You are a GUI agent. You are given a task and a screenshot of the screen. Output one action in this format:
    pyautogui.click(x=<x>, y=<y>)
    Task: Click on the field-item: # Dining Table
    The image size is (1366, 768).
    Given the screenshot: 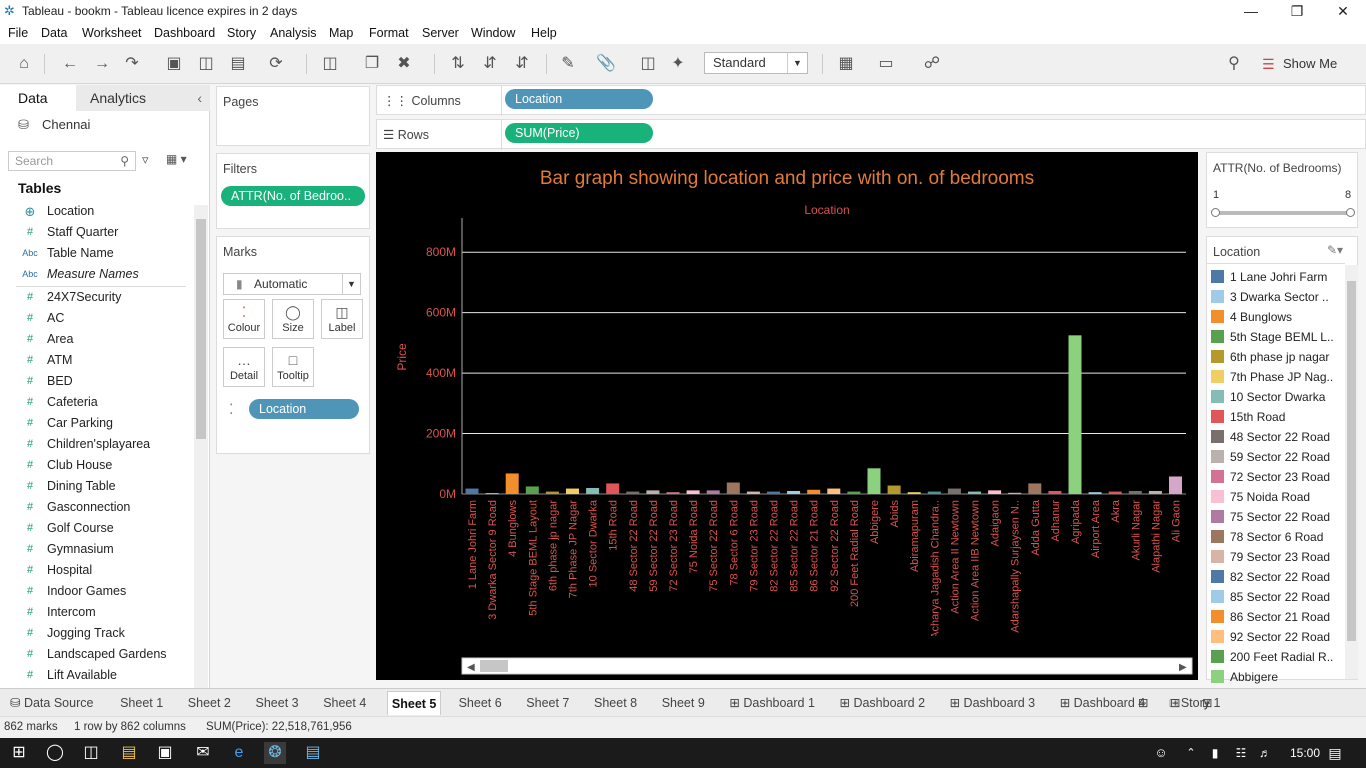 What is the action you would take?
    pyautogui.click(x=96, y=486)
    